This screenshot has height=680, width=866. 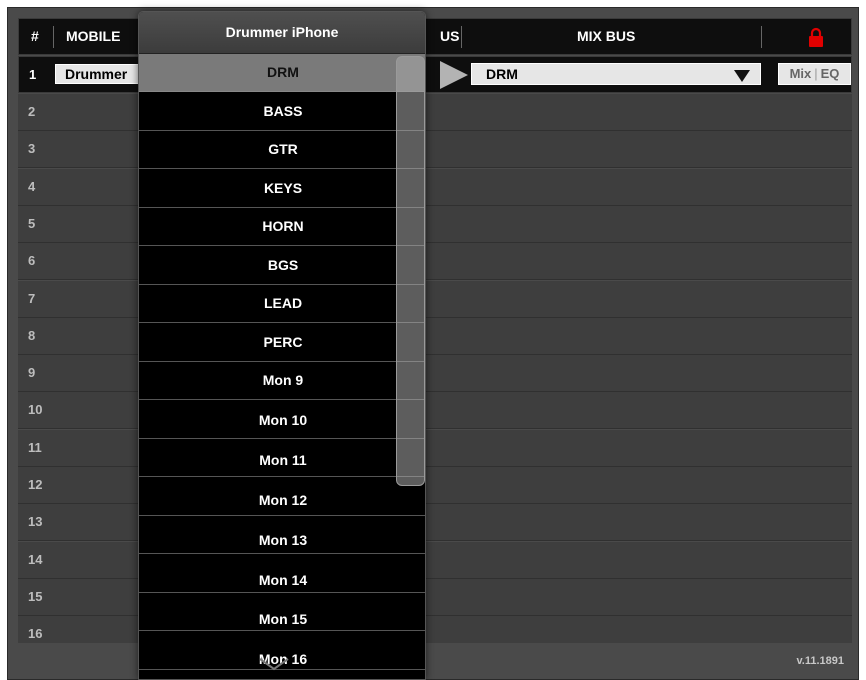 What do you see at coordinates (32, 298) in the screenshot?
I see `row-number: 7` at bounding box center [32, 298].